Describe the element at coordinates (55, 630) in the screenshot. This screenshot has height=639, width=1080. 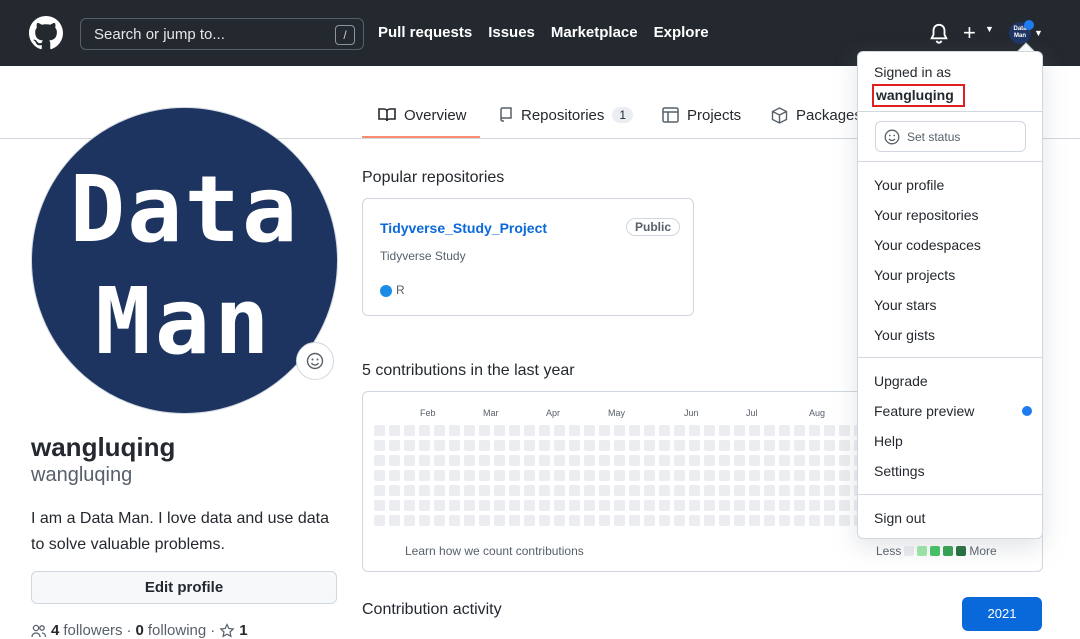
I see `followers-count: 4` at that location.